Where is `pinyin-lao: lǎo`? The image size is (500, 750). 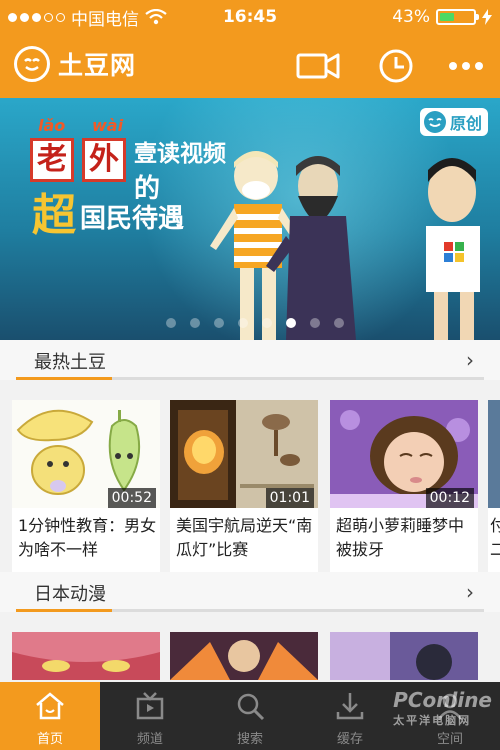 pinyin-lao: lǎo is located at coordinates (52, 125).